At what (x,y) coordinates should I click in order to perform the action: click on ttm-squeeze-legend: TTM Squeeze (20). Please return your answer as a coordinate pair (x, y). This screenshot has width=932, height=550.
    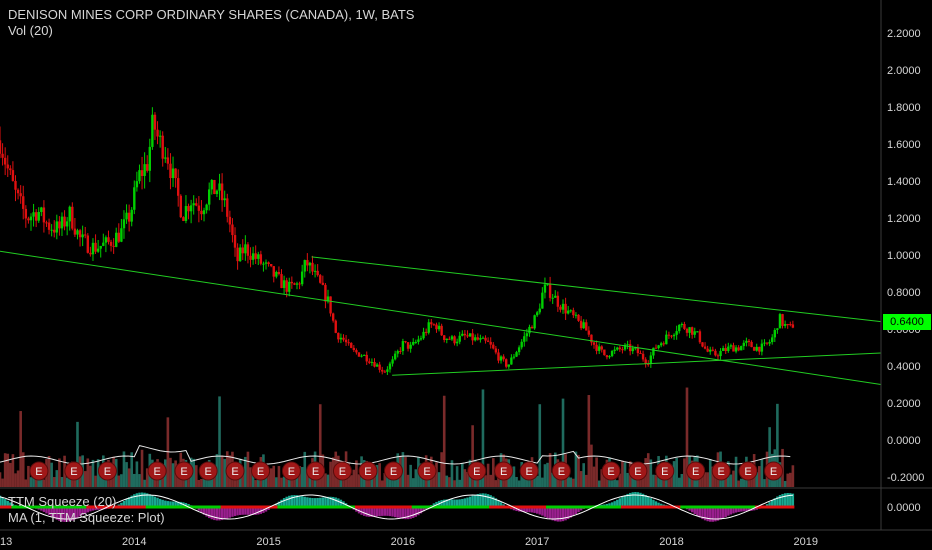
    Looking at the image, I should click on (62, 501).